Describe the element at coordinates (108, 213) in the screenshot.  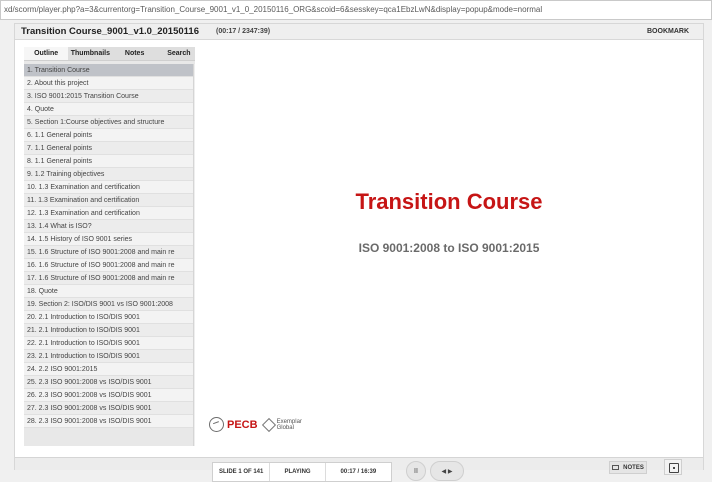
I see `outline-item: 12. 1.3 Examination and certification` at that location.